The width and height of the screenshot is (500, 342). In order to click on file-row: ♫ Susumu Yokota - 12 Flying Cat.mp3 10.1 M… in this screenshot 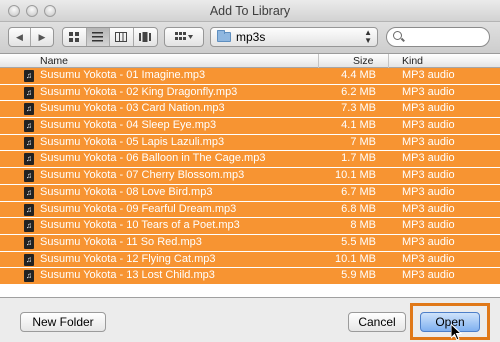, I will do `click(250, 260)`.